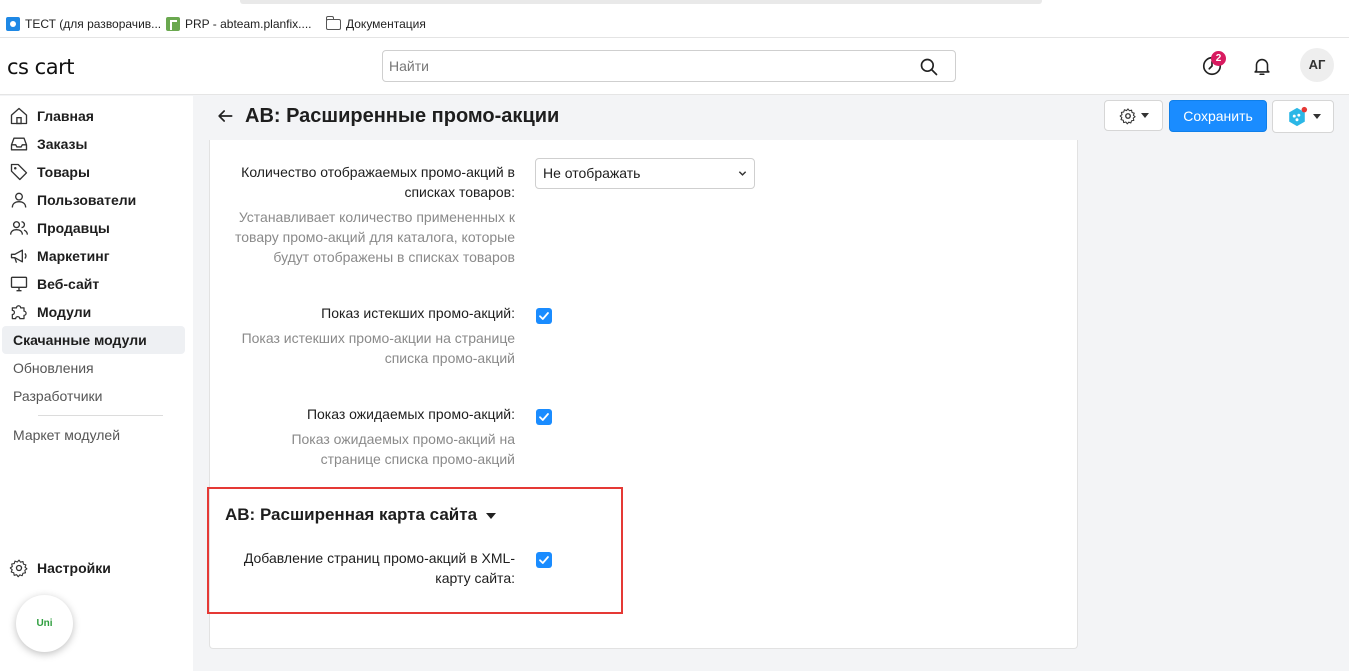 The width and height of the screenshot is (1349, 671). What do you see at coordinates (1262, 66) in the screenshot?
I see `bell-icon` at bounding box center [1262, 66].